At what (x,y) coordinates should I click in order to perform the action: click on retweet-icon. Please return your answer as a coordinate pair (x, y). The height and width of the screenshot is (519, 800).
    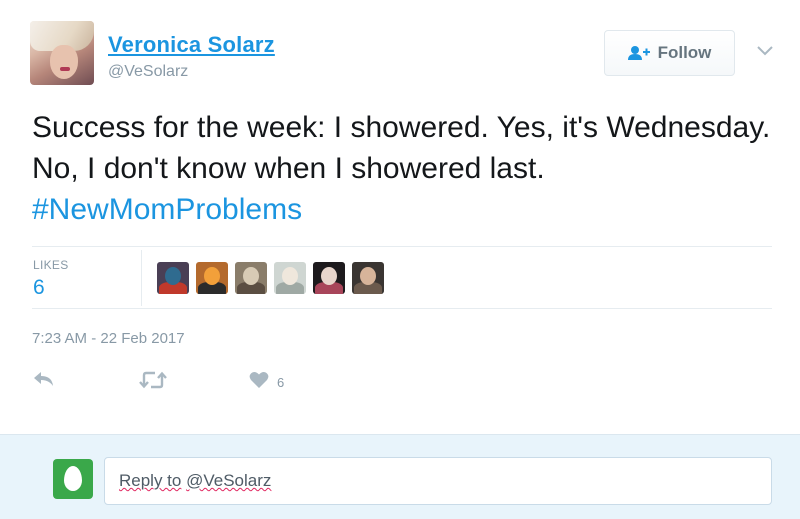
    Looking at the image, I should click on (153, 382).